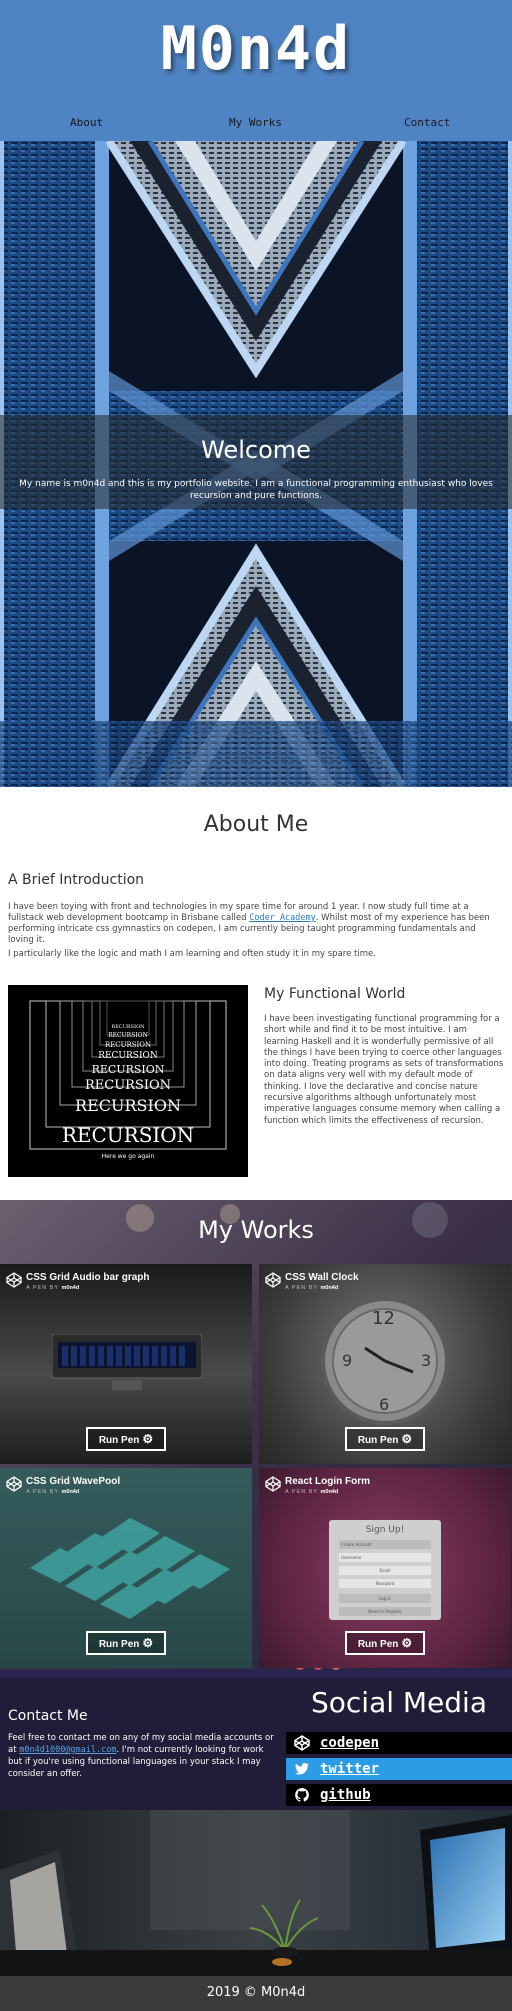 This screenshot has width=512, height=2011. What do you see at coordinates (256, 1230) in the screenshot?
I see `my-works-title: My Works` at bounding box center [256, 1230].